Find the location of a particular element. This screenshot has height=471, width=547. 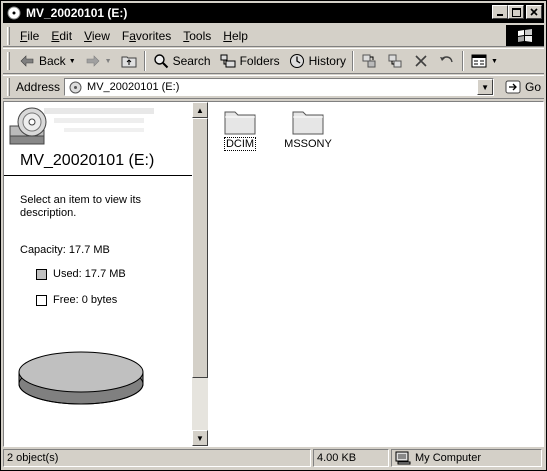

folder-item: DCIM is located at coordinates (240, 126).